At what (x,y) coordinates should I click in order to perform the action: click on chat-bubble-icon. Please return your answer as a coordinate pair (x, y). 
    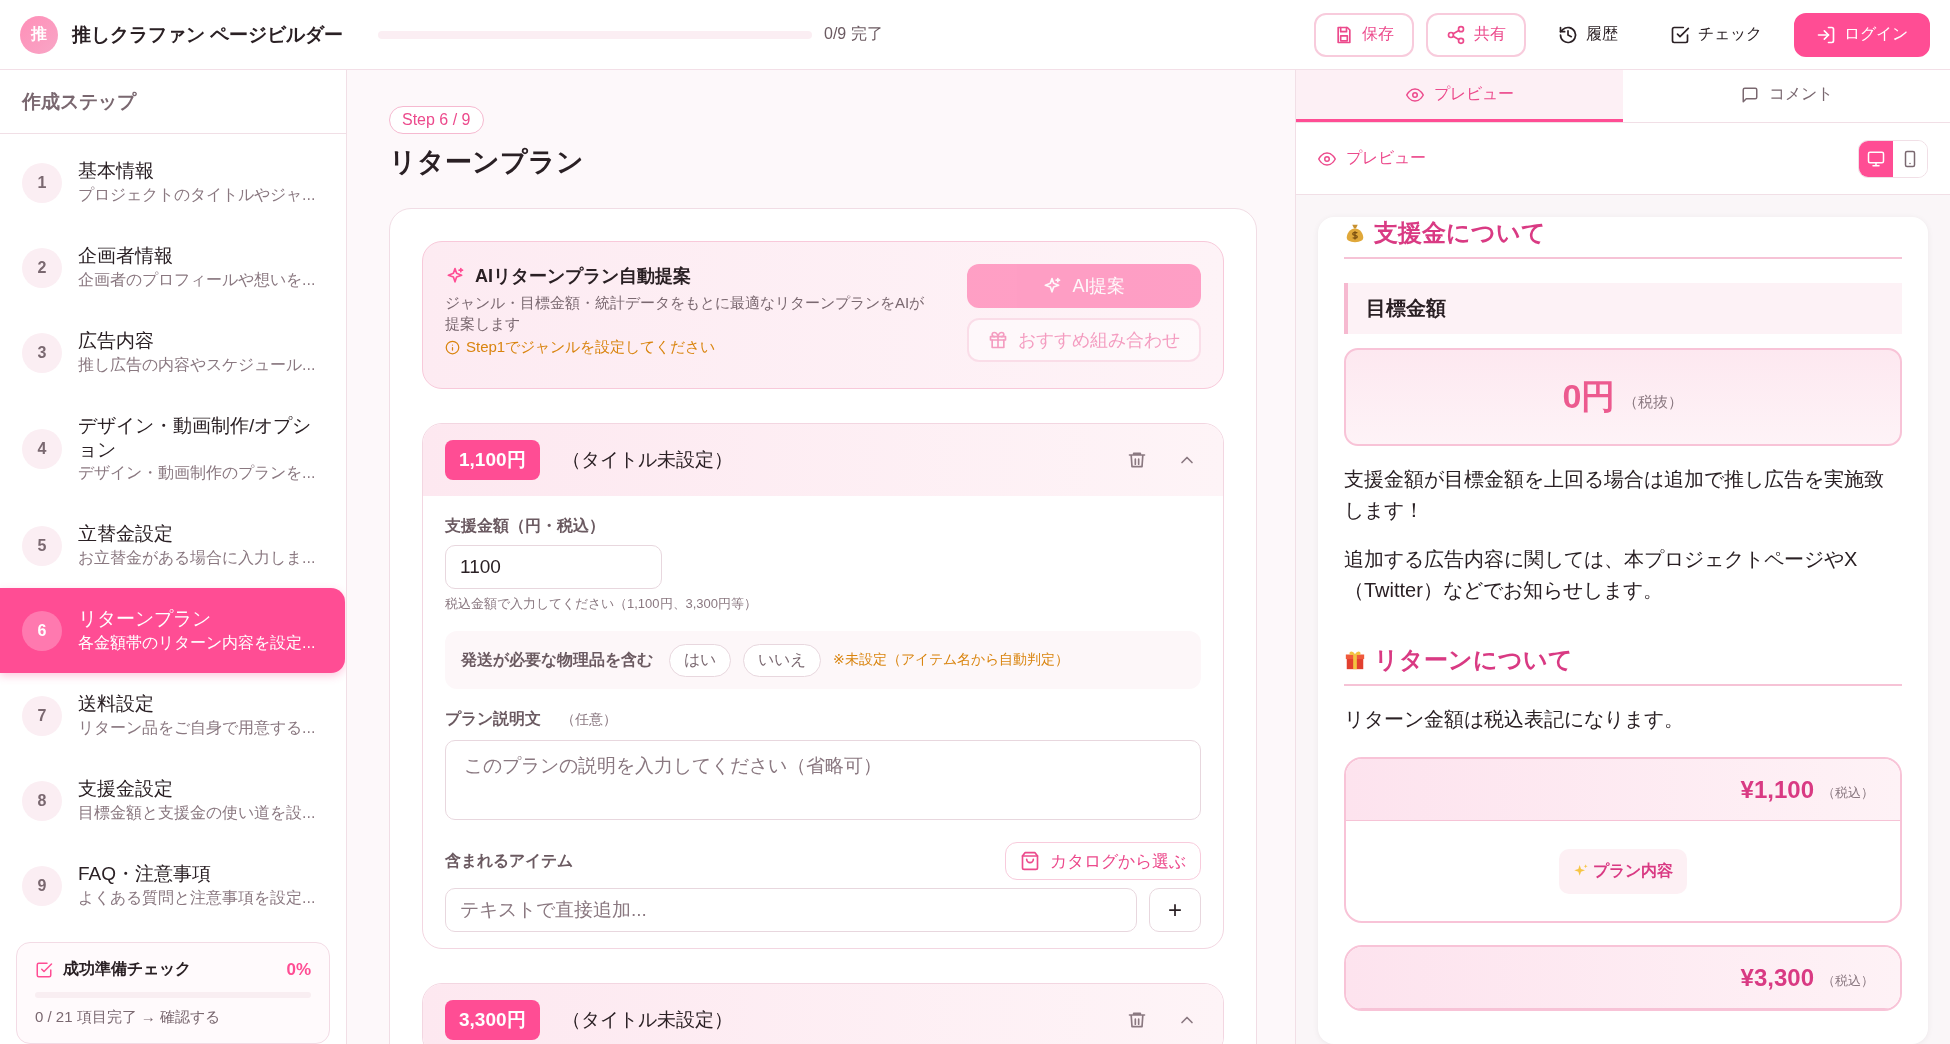
    Looking at the image, I should click on (1749, 94).